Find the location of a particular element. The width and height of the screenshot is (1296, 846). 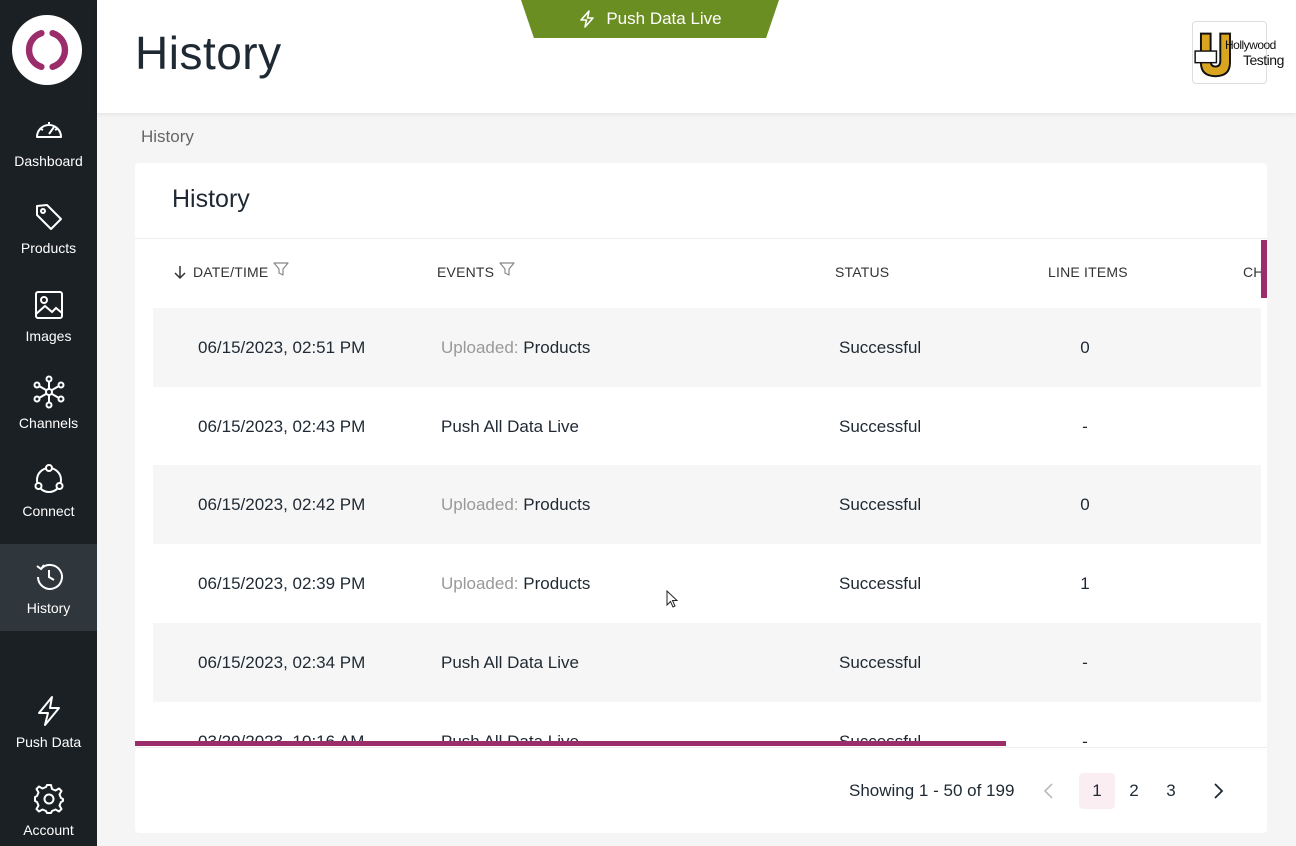

app-logo is located at coordinates (47, 50).